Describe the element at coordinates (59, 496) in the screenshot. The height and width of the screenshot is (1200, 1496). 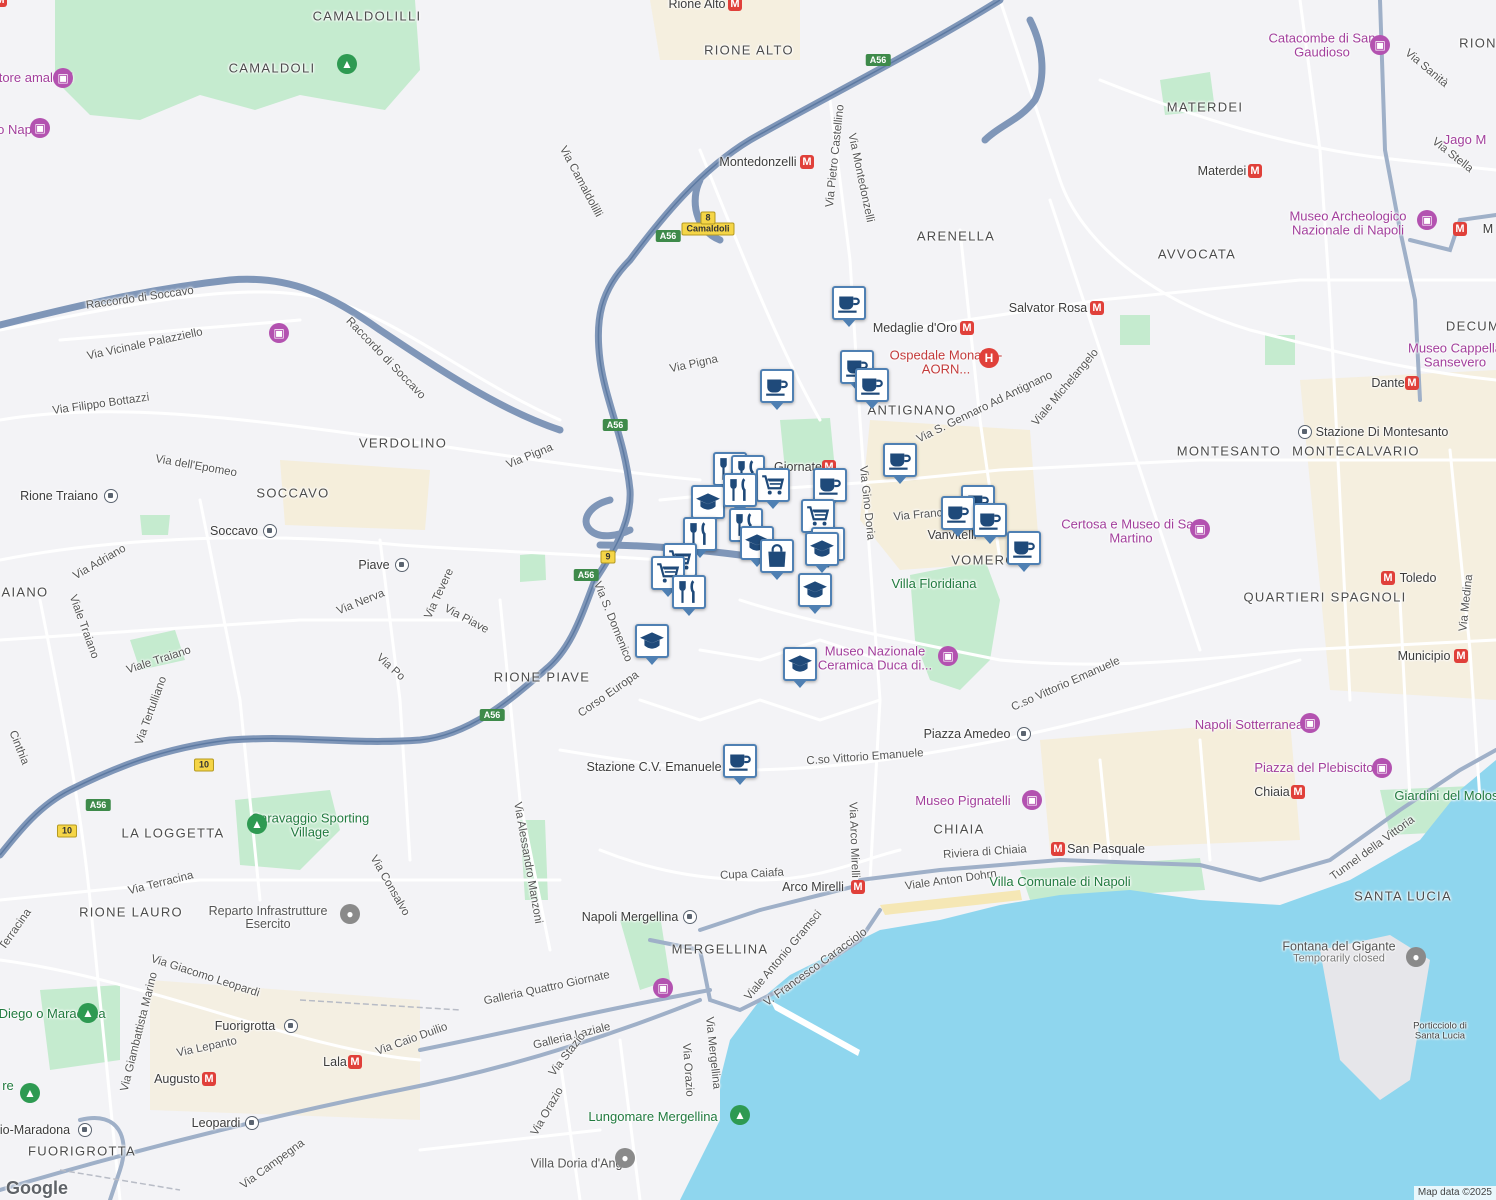
I see `station-label-rione-traiano-st: Rione Traiano` at that location.